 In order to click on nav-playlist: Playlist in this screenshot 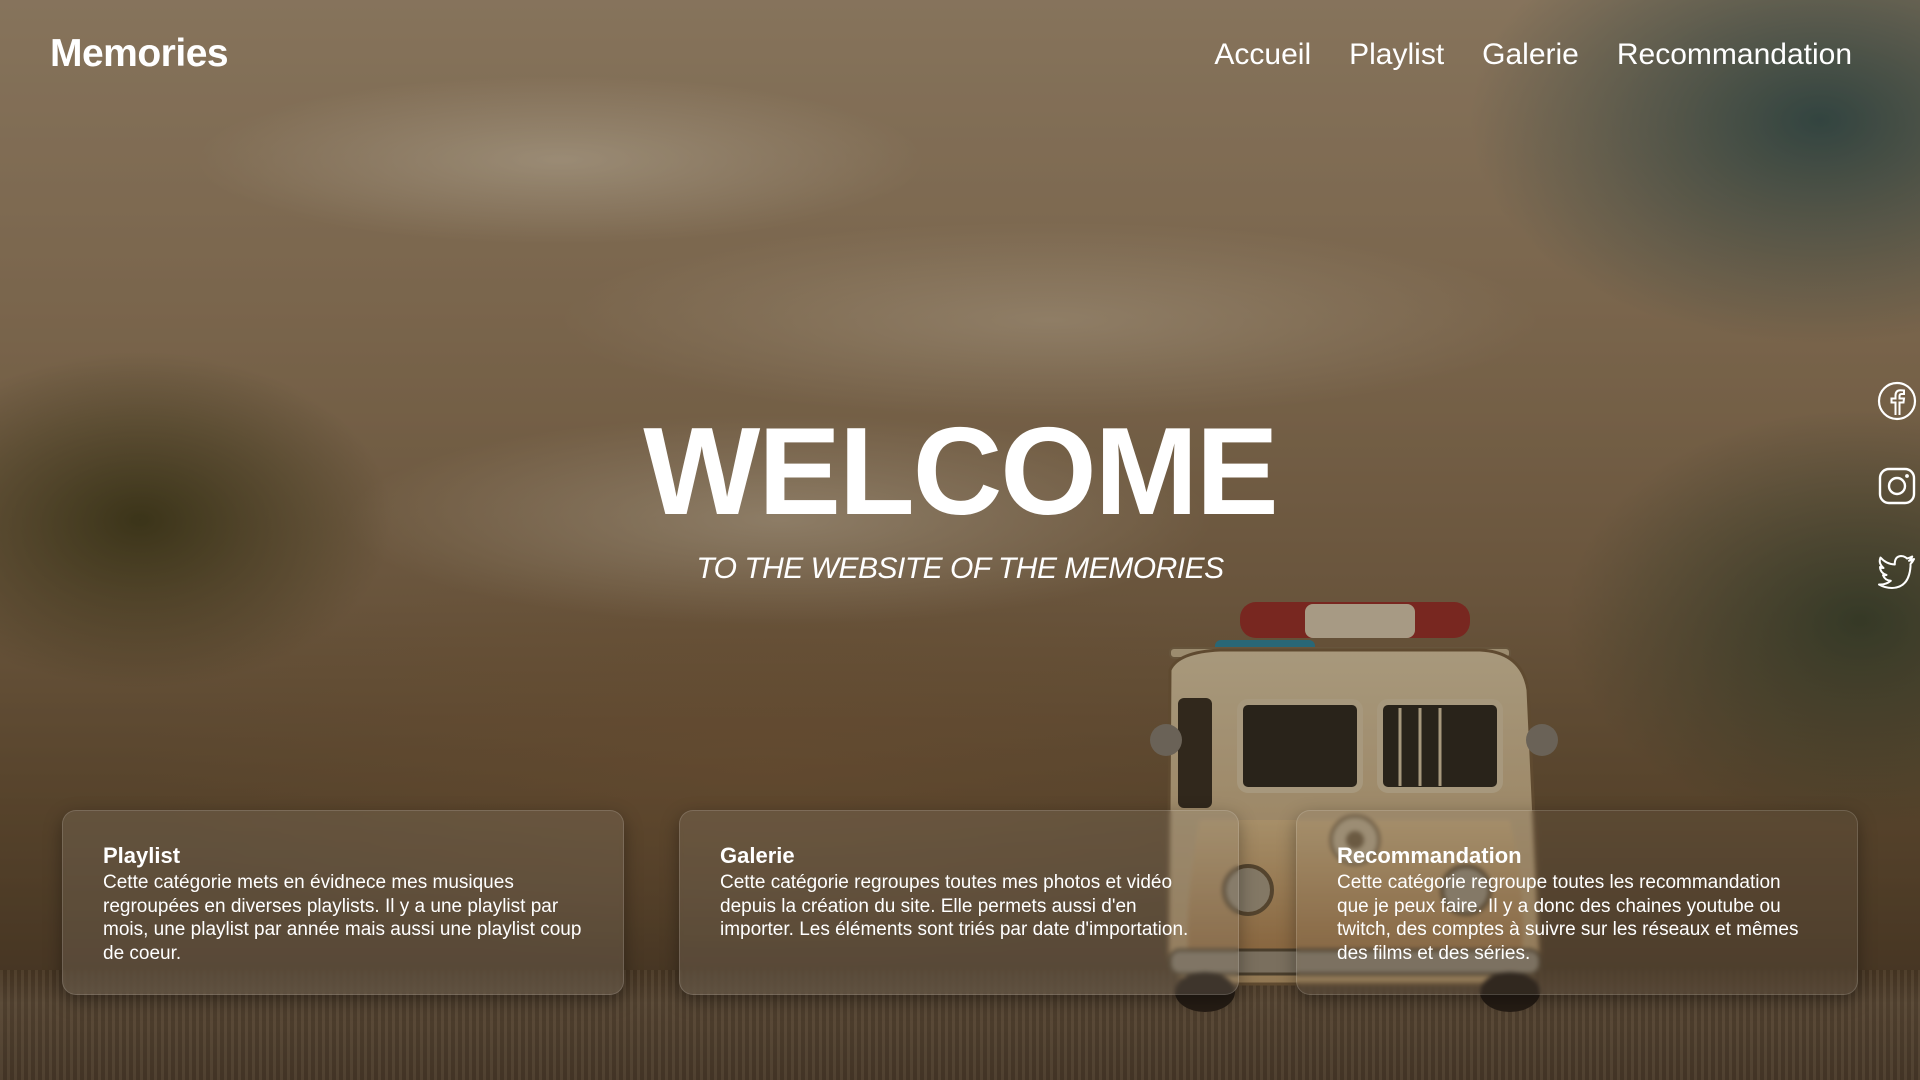, I will do `click(1396, 55)`.